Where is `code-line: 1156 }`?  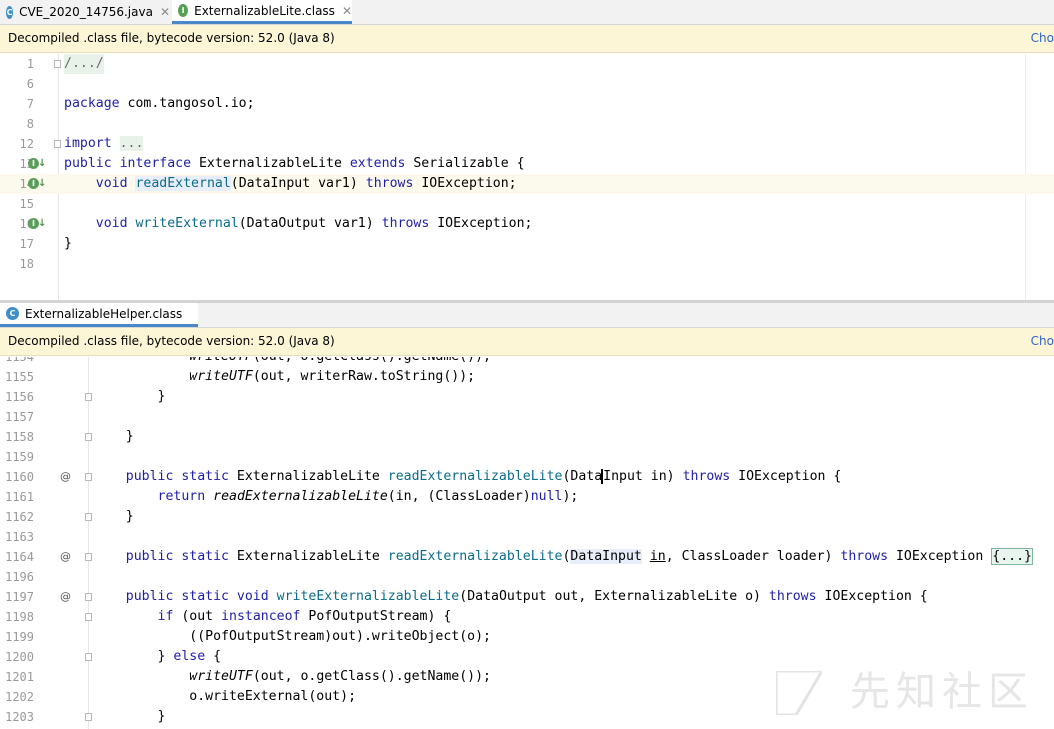 code-line: 1156 } is located at coordinates (527, 397).